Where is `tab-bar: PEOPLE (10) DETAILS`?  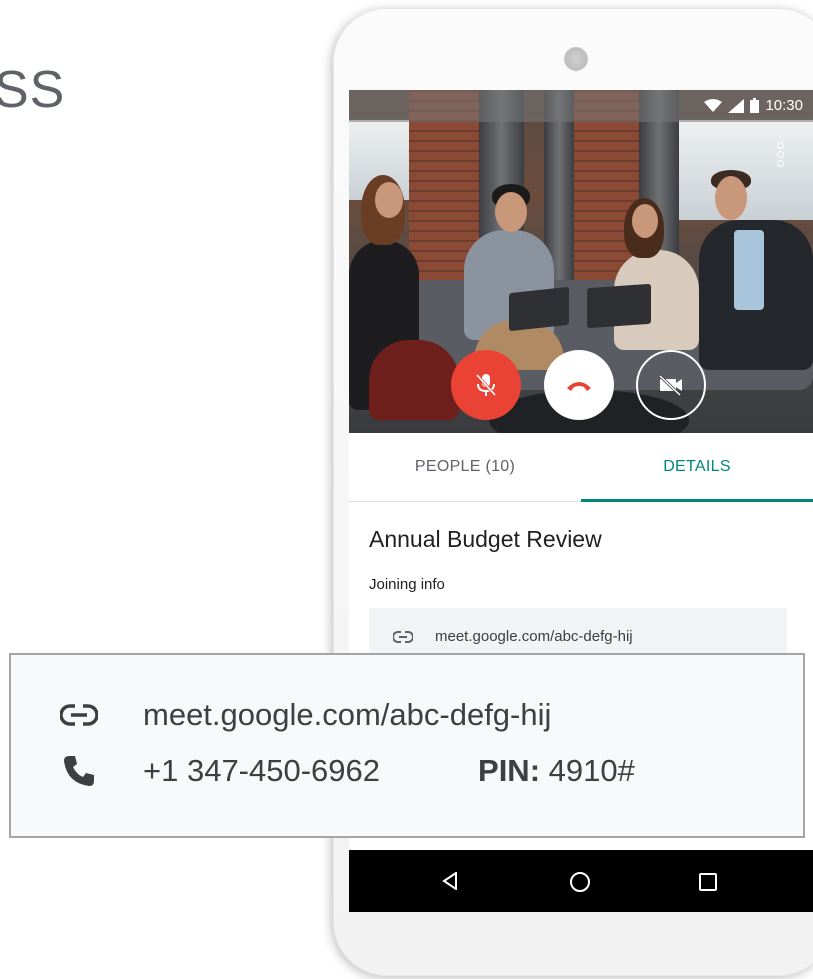 tab-bar: PEOPLE (10) DETAILS is located at coordinates (581, 467).